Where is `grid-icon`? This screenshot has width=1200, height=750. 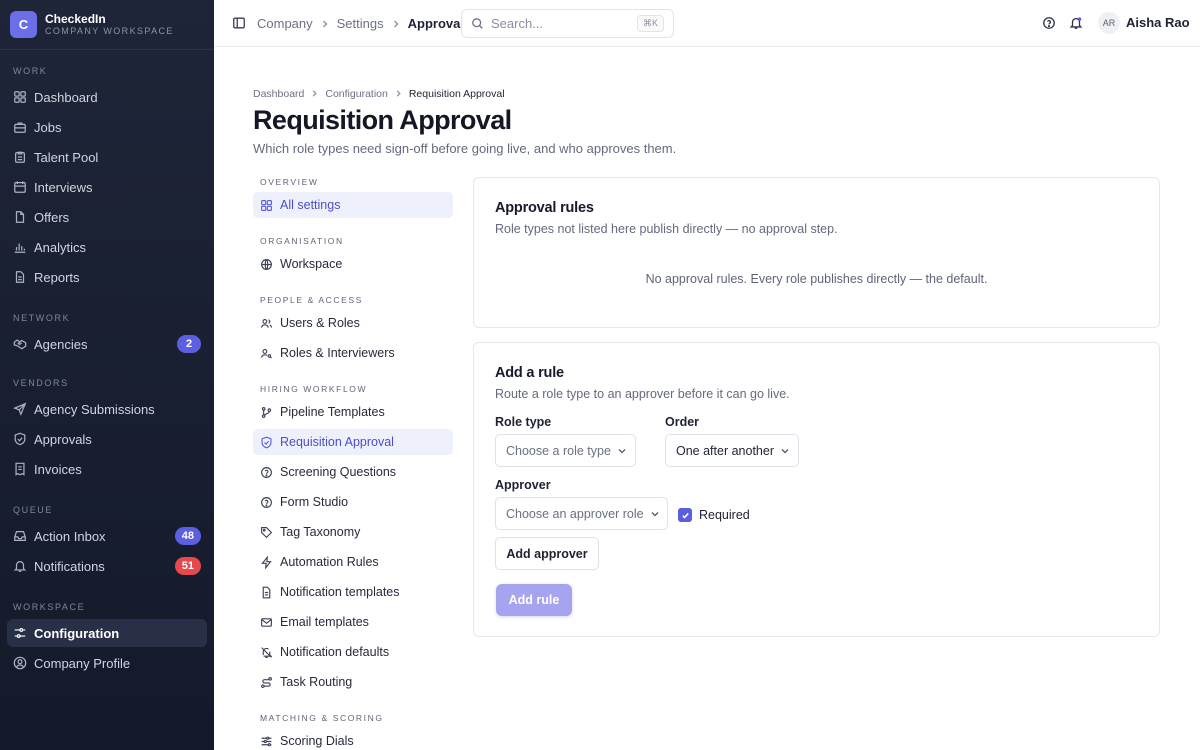 grid-icon is located at coordinates (20, 97).